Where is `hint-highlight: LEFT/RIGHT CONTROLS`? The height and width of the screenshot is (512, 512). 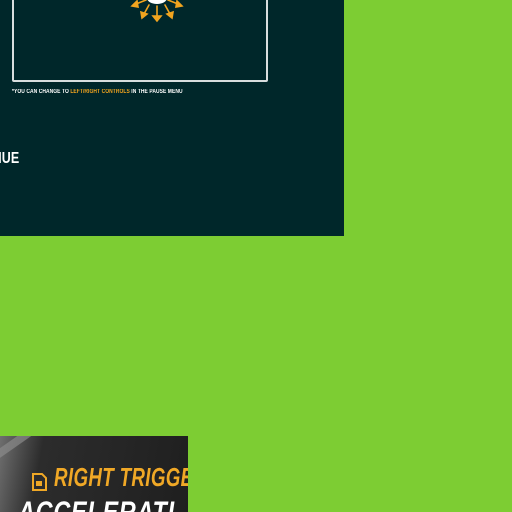 hint-highlight: LEFT/RIGHT CONTROLS is located at coordinates (100, 92).